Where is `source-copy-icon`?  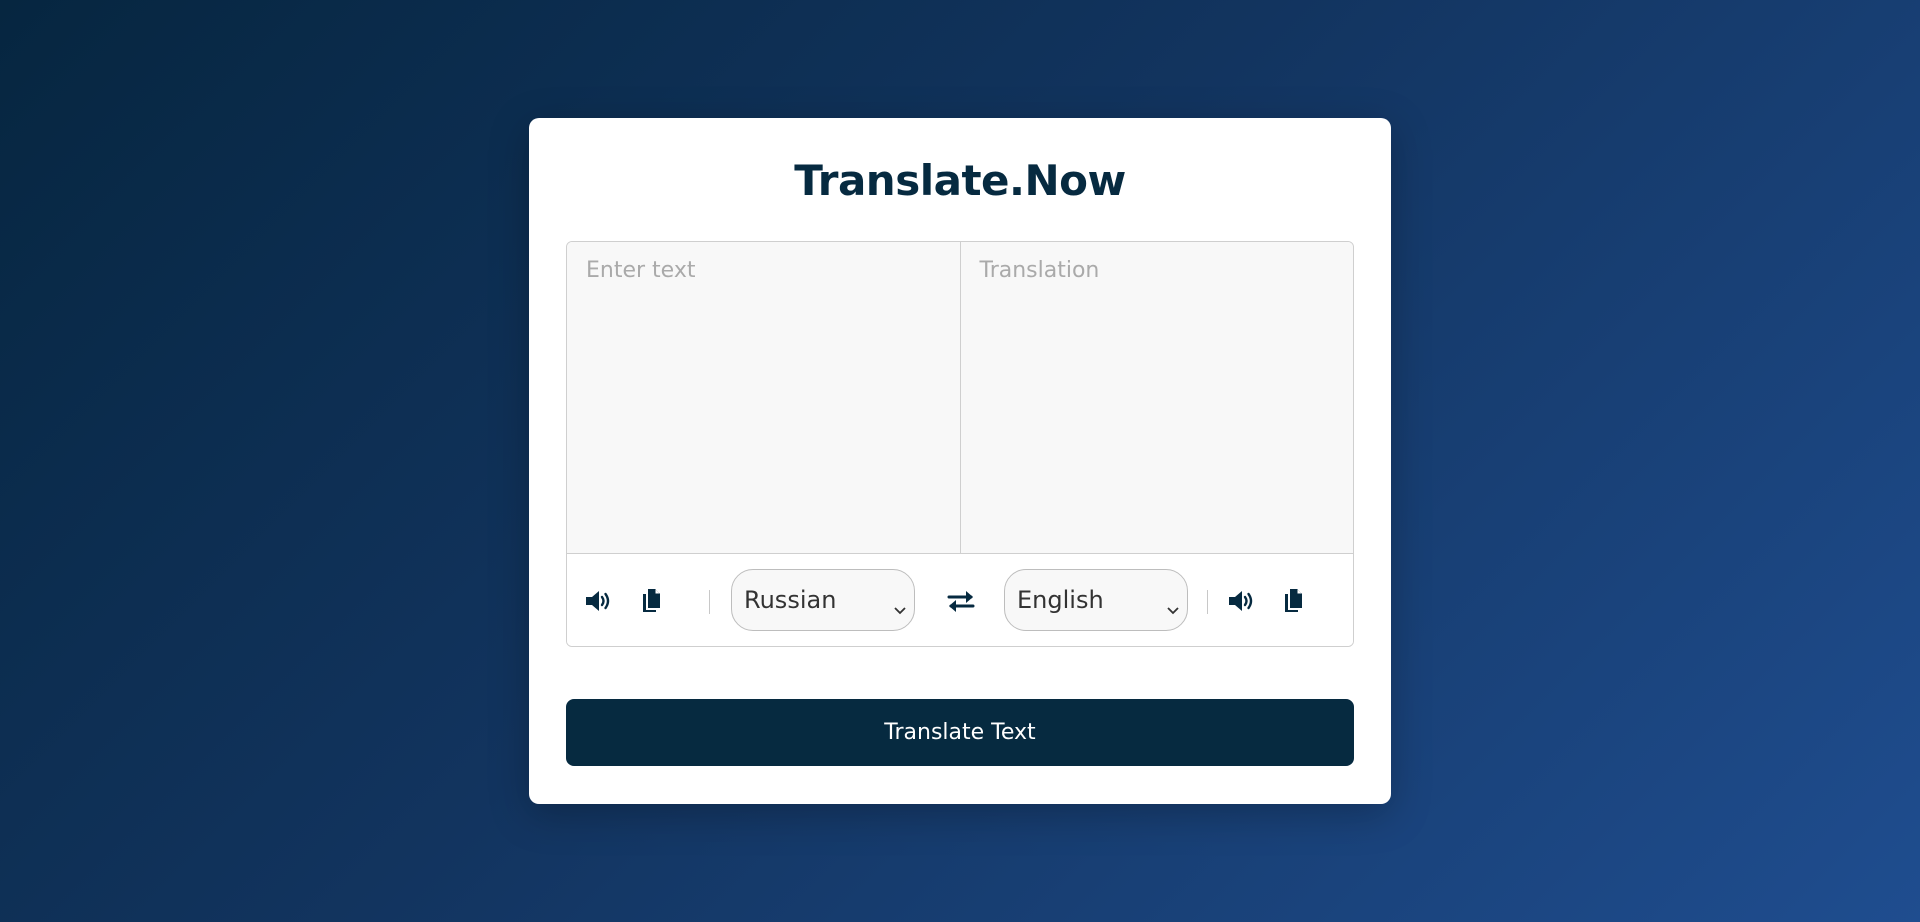
source-copy-icon is located at coordinates (651, 601).